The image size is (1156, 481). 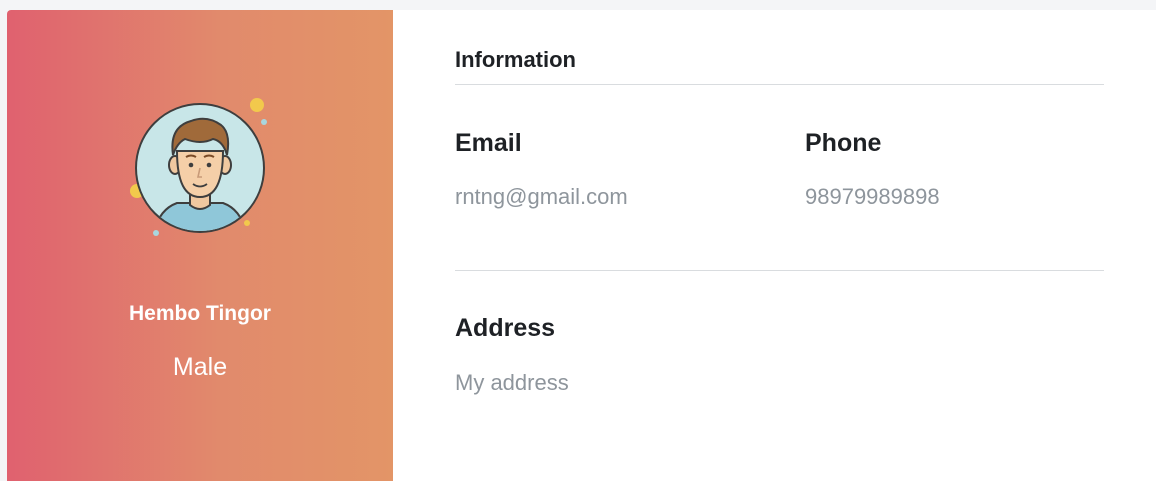 I want to click on section-divider, so click(x=779, y=84).